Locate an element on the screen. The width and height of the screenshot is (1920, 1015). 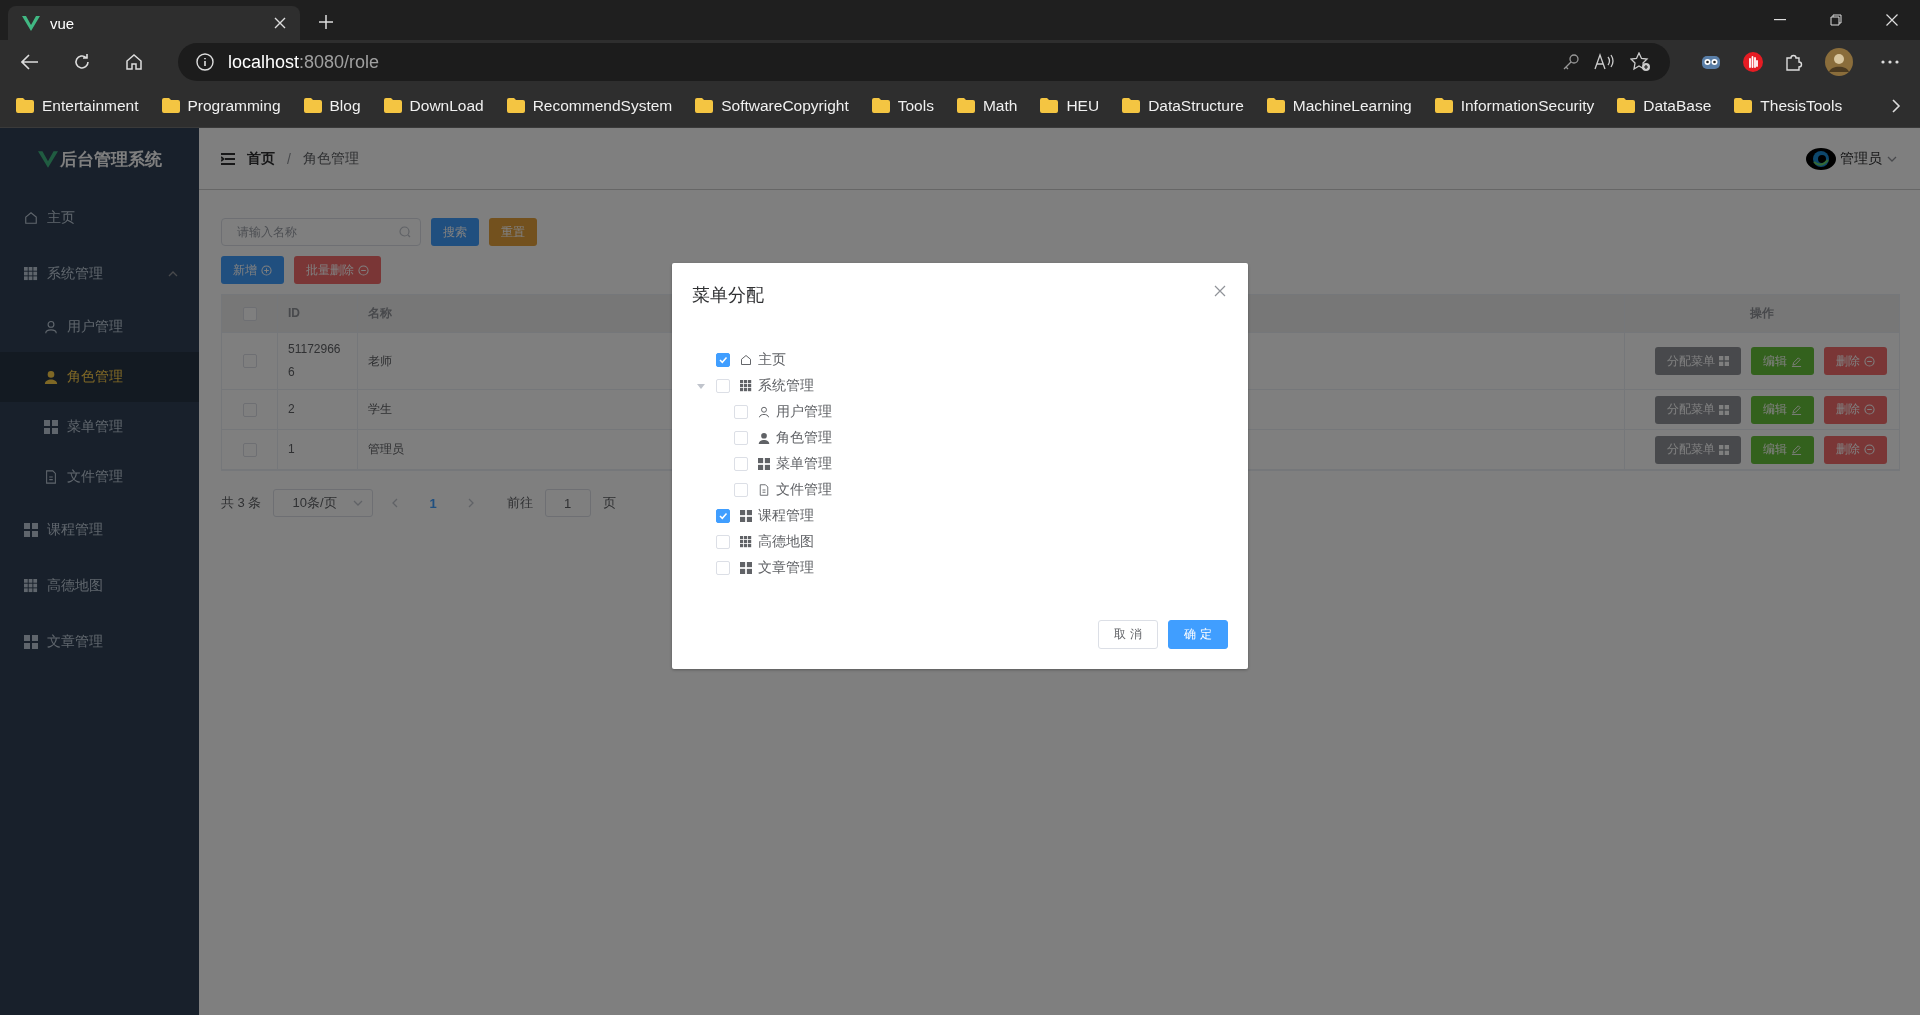
sidebar-item: 主页 is located at coordinates (99, 218).